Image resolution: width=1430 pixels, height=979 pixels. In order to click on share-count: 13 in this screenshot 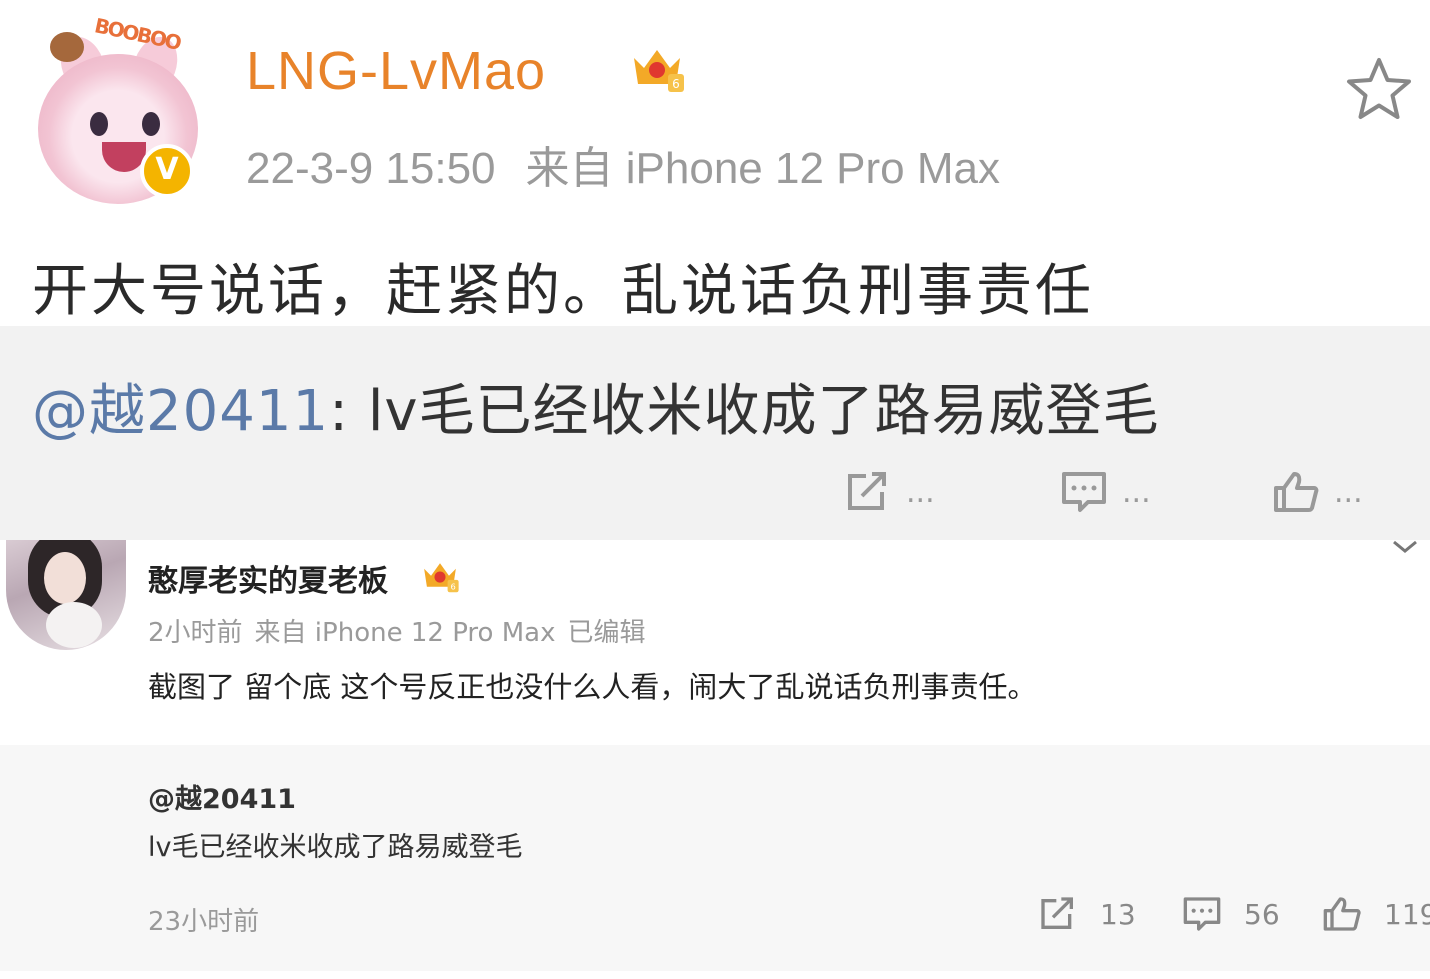, I will do `click(1118, 914)`.